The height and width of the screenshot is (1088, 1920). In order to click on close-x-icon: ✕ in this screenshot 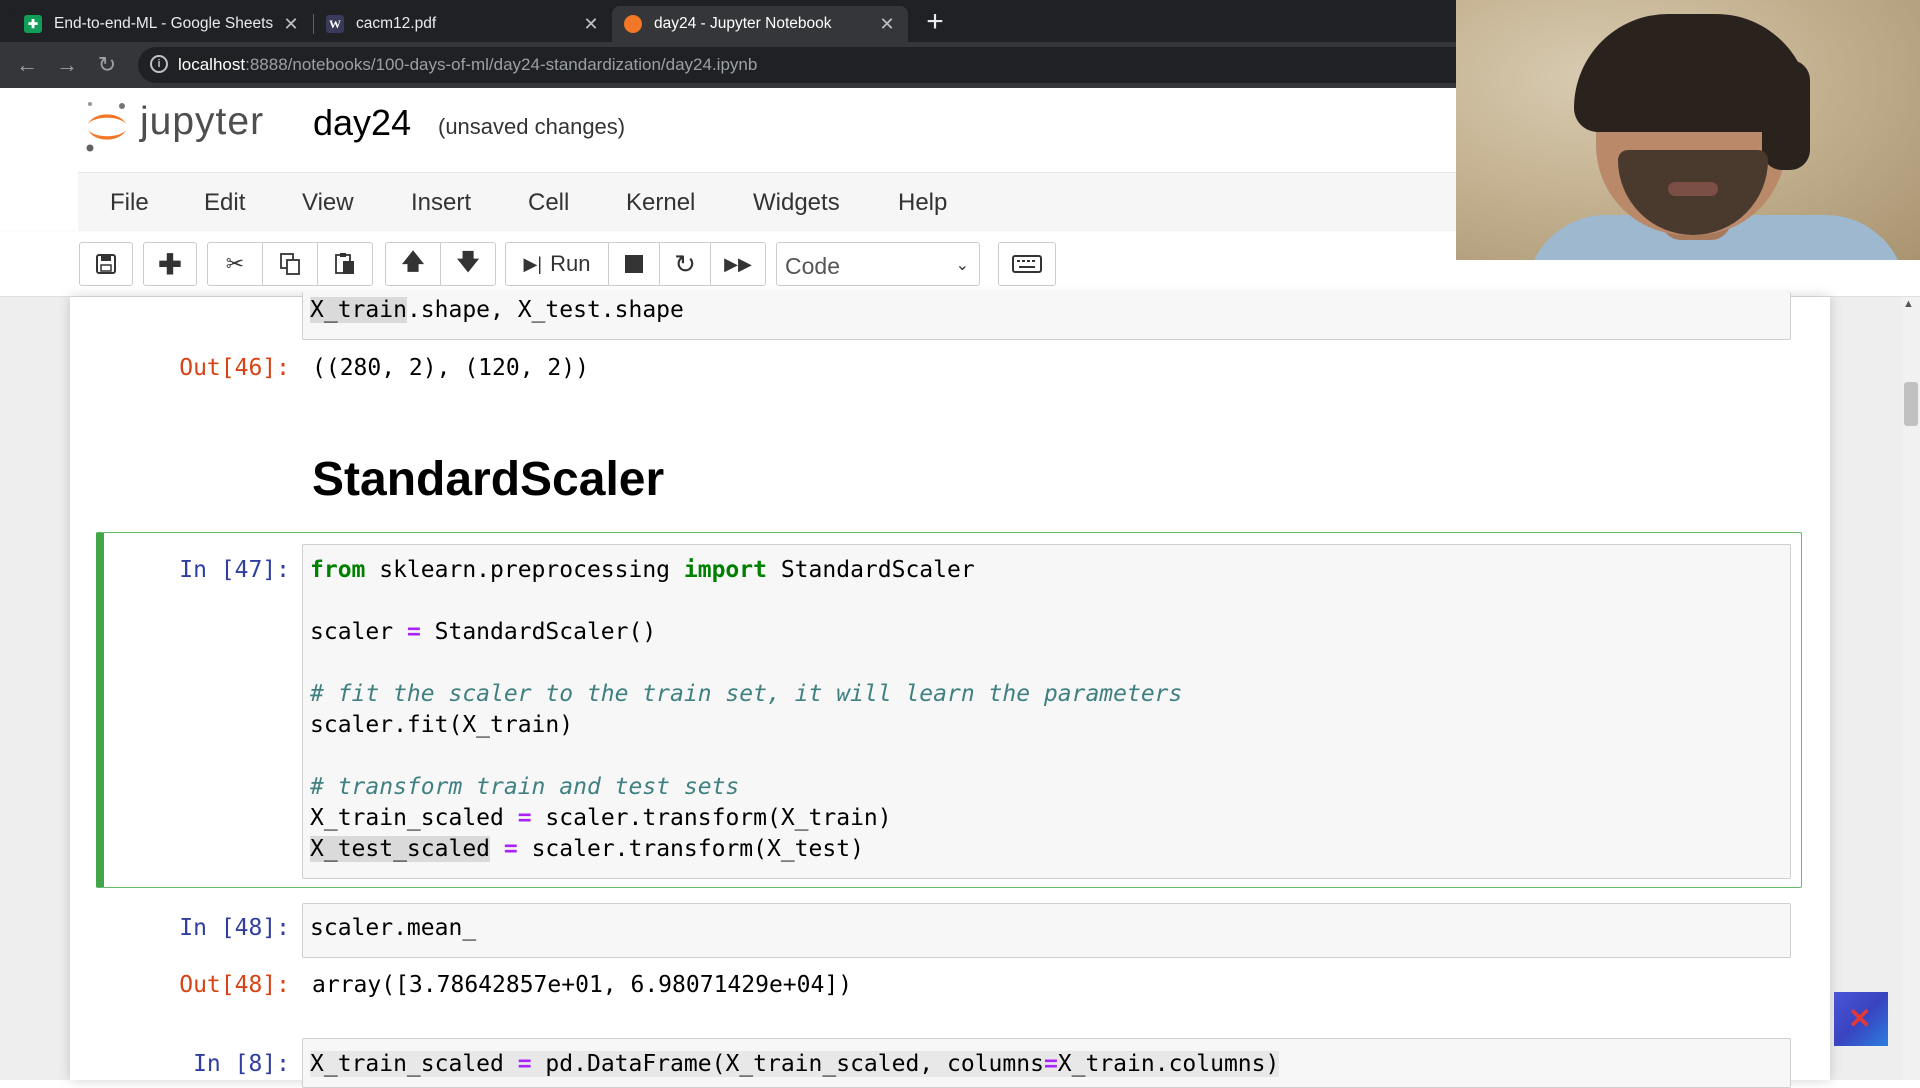, I will do `click(1859, 1018)`.